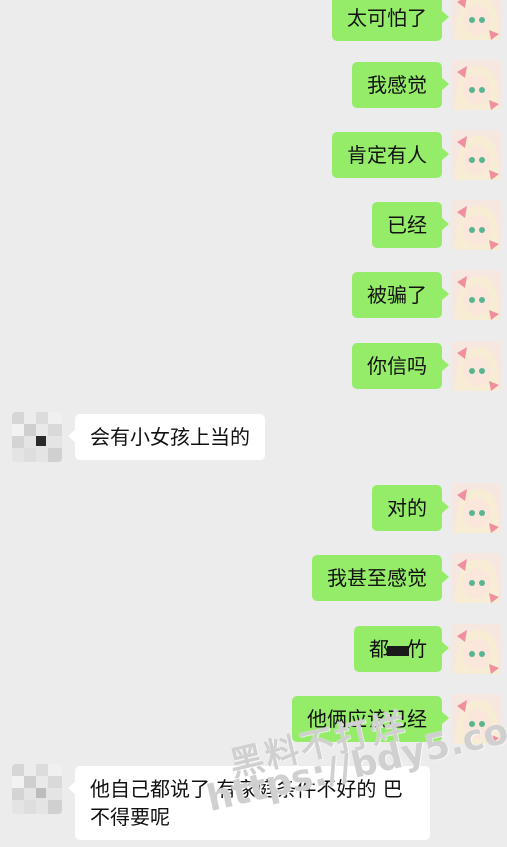 The image size is (507, 847). Describe the element at coordinates (400, 85) in the screenshot. I see `message-bubble-sent: 我感觉` at that location.